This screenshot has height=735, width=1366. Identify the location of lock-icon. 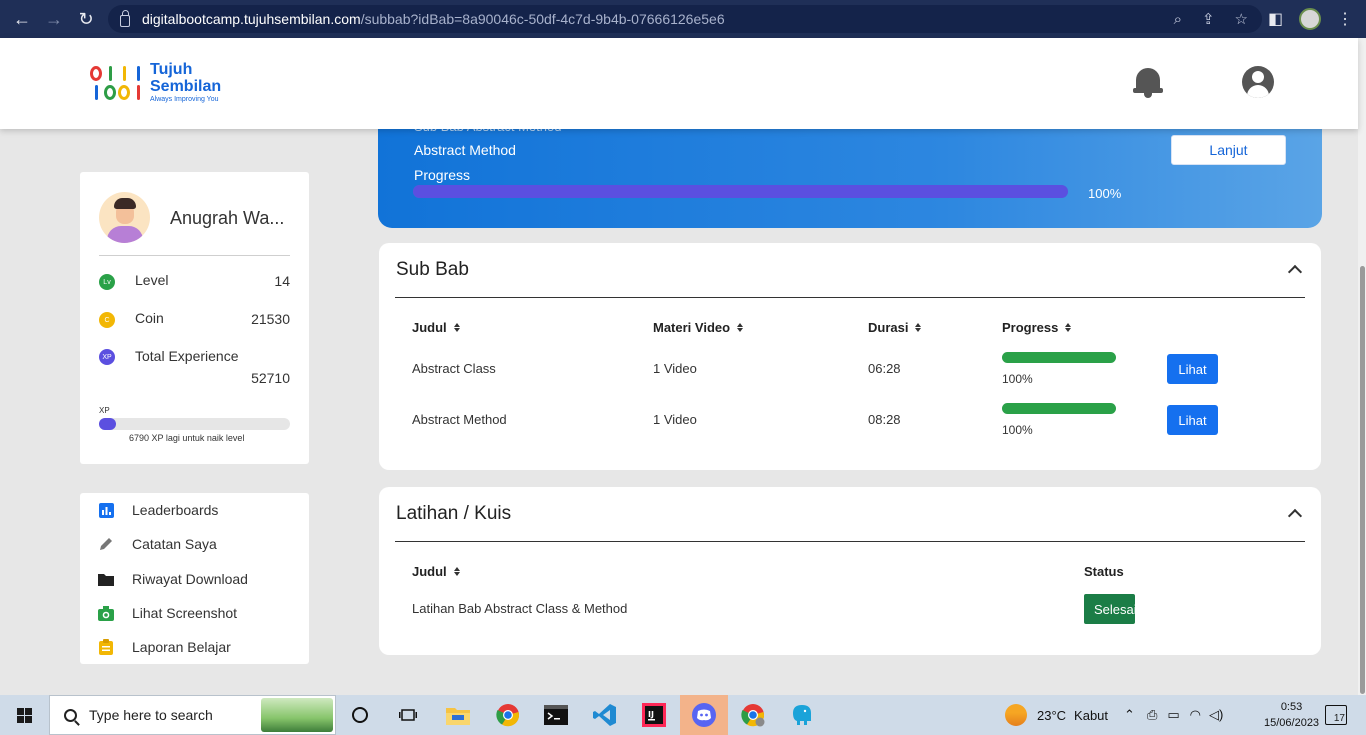
(125, 18).